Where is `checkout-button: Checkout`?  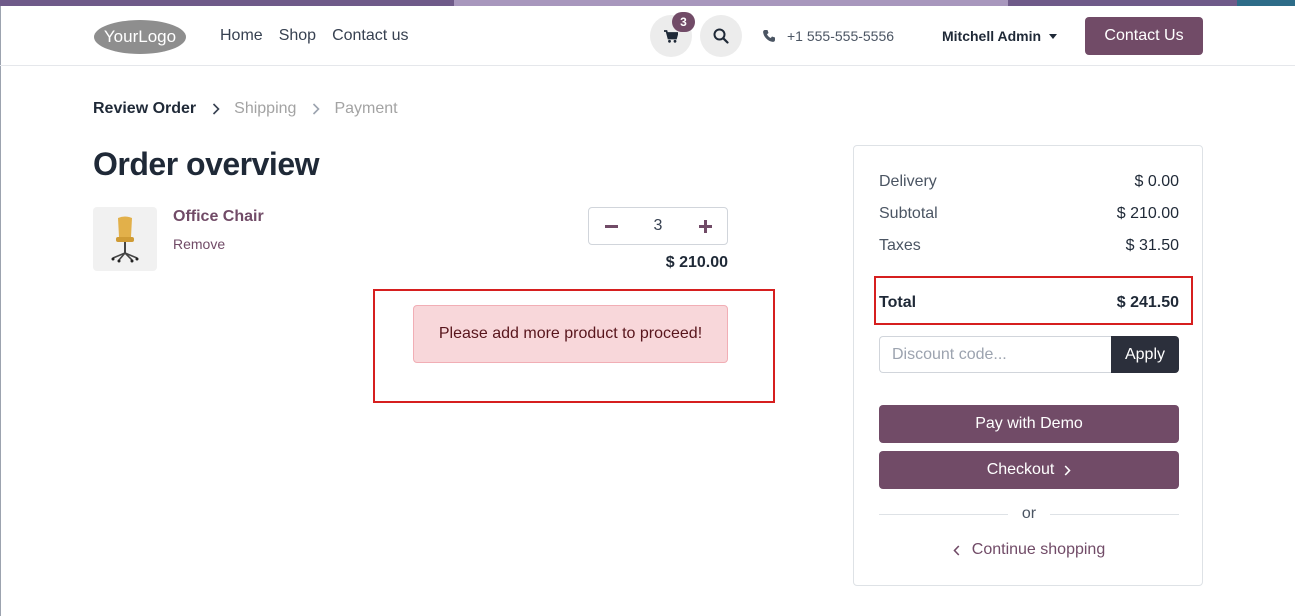
checkout-button: Checkout is located at coordinates (1029, 470).